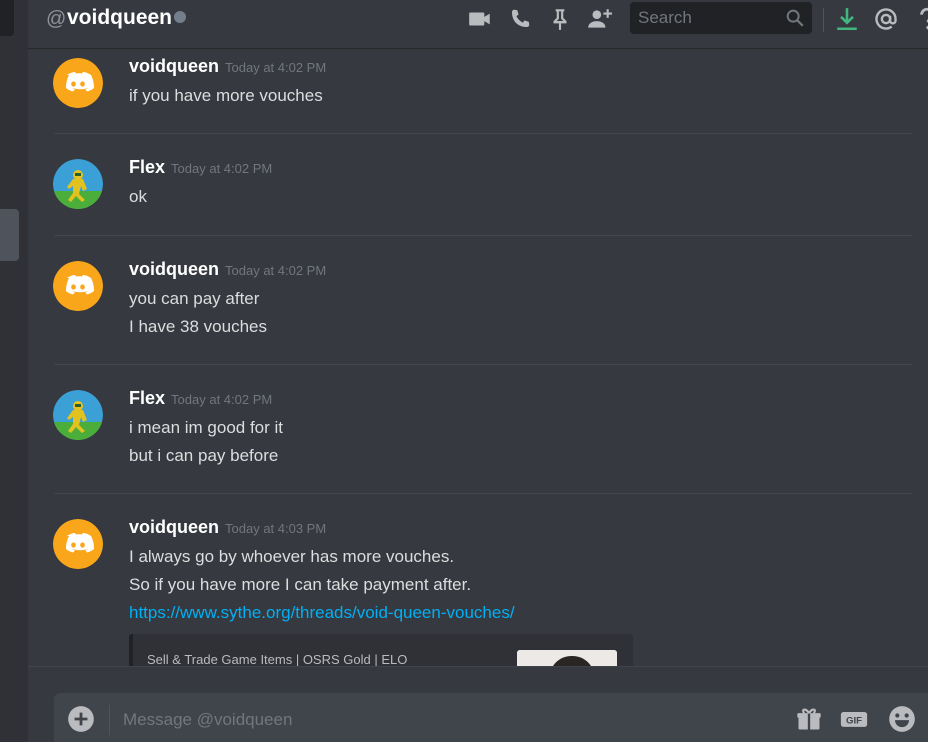  What do you see at coordinates (599, 19) in the screenshot?
I see `add-friend-icon` at bounding box center [599, 19].